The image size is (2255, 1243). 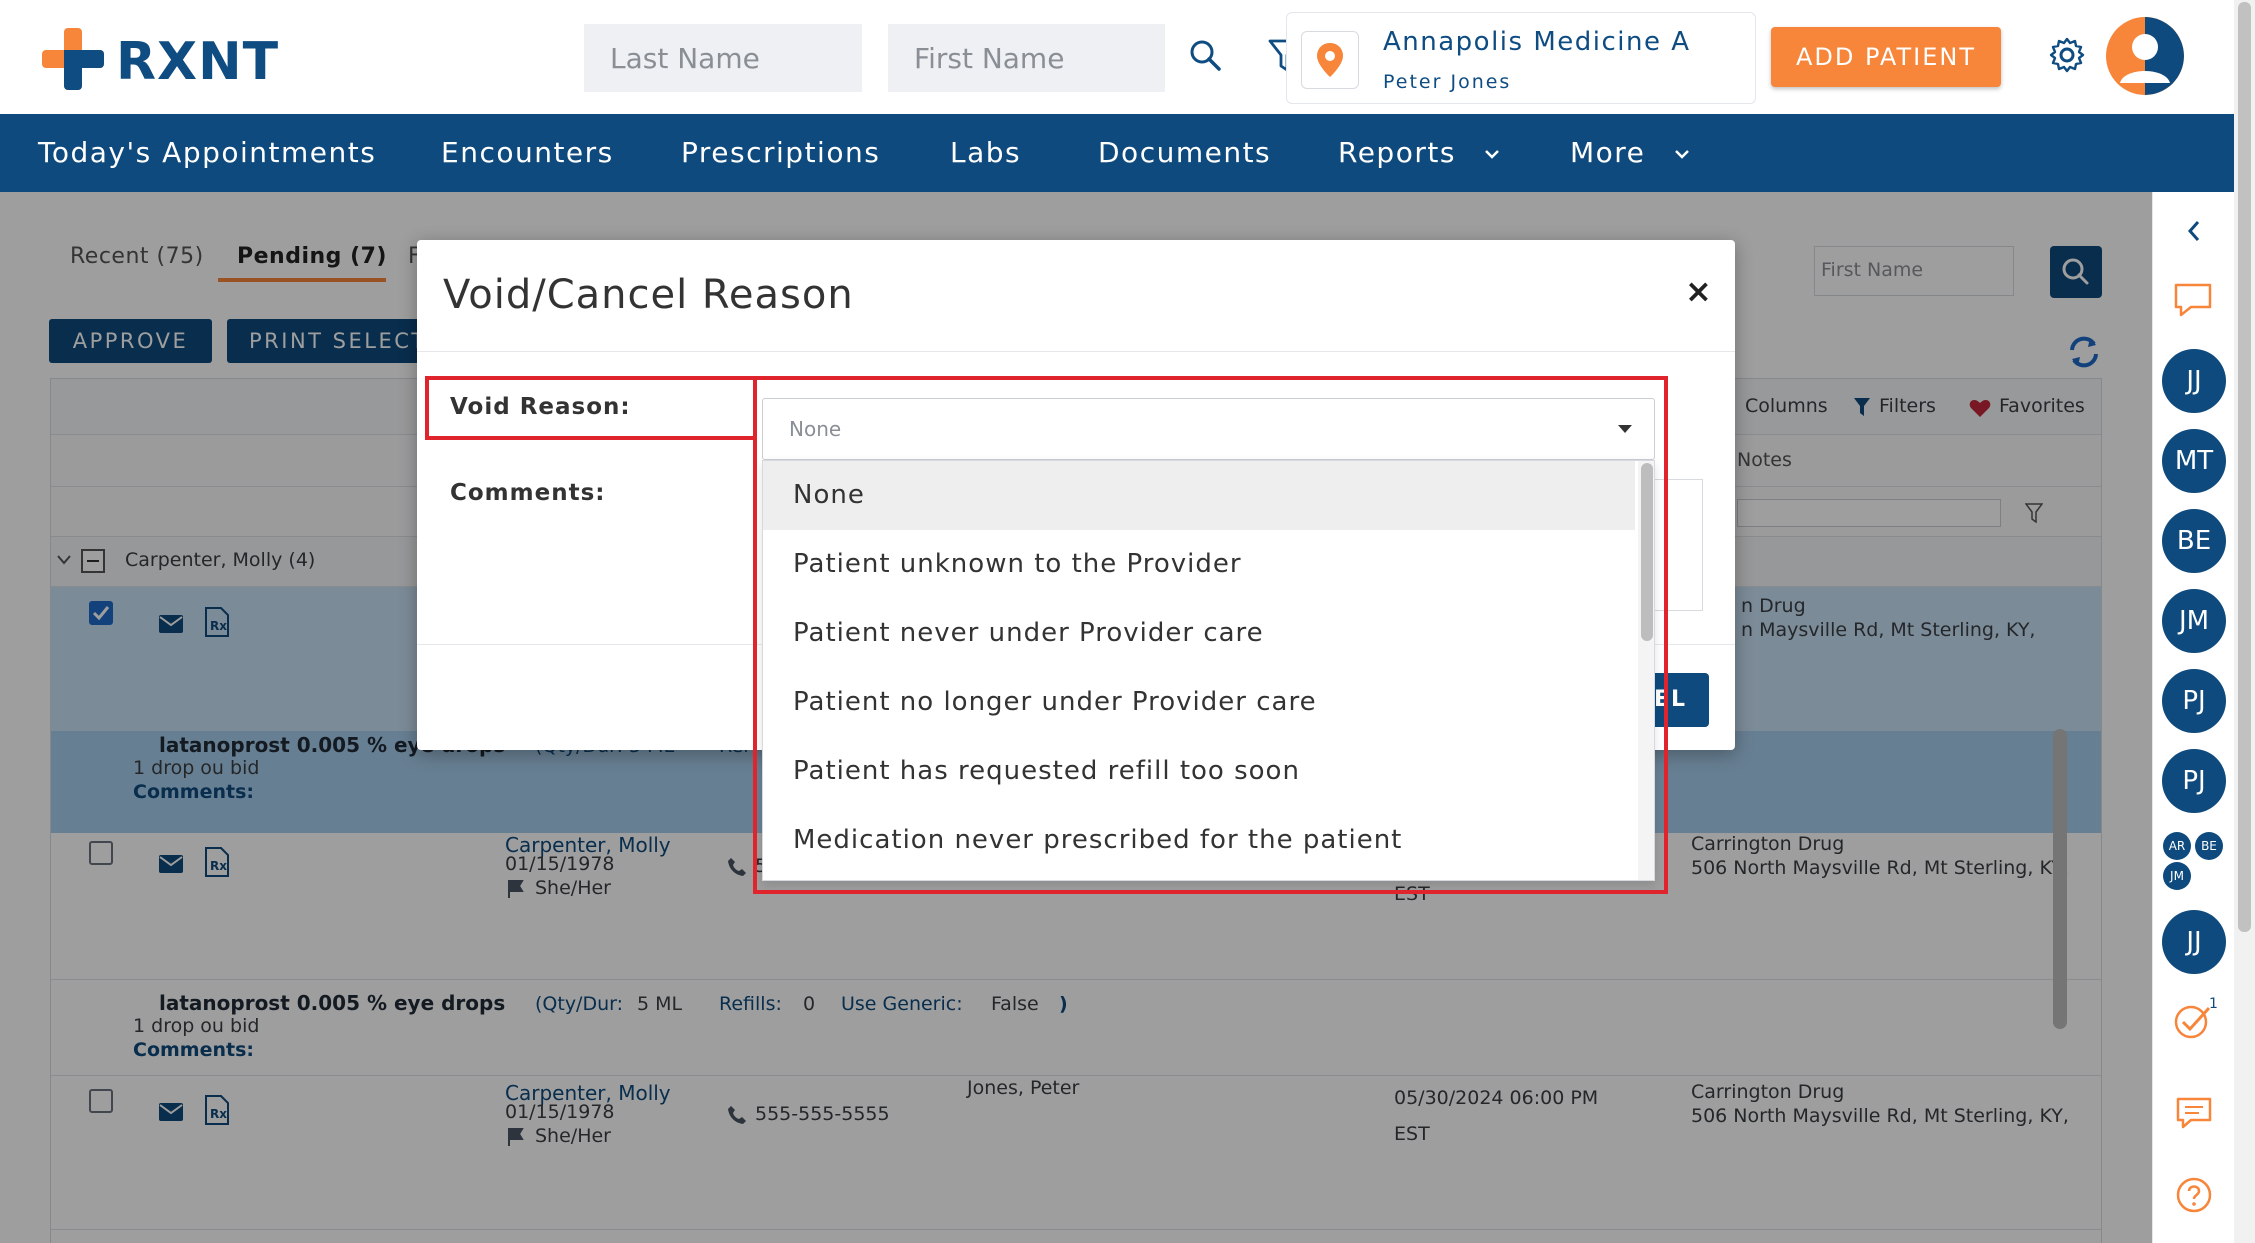 What do you see at coordinates (198, 62) in the screenshot?
I see `logo-text: RXNT` at bounding box center [198, 62].